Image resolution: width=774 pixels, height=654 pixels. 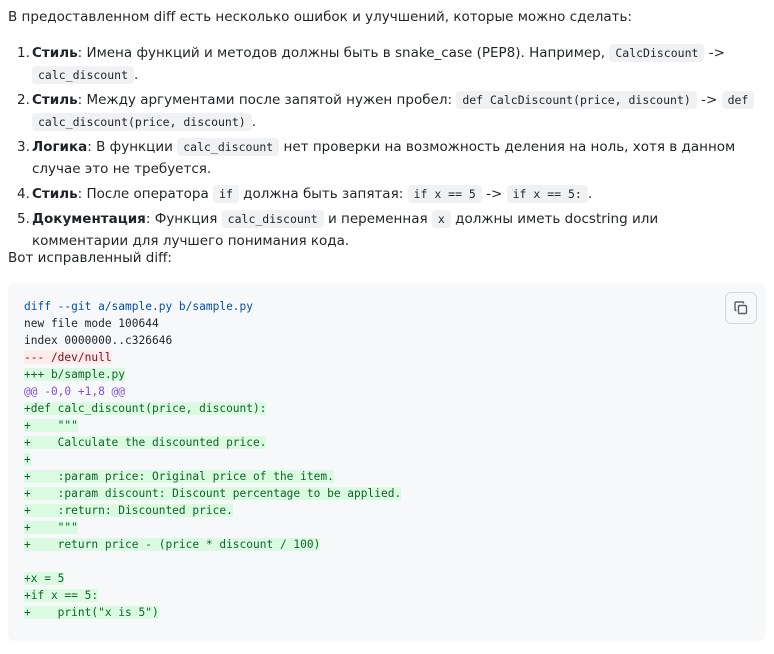 I want to click on diff-line-ins: +def calc_discount(price, discount):, so click(x=212, y=408).